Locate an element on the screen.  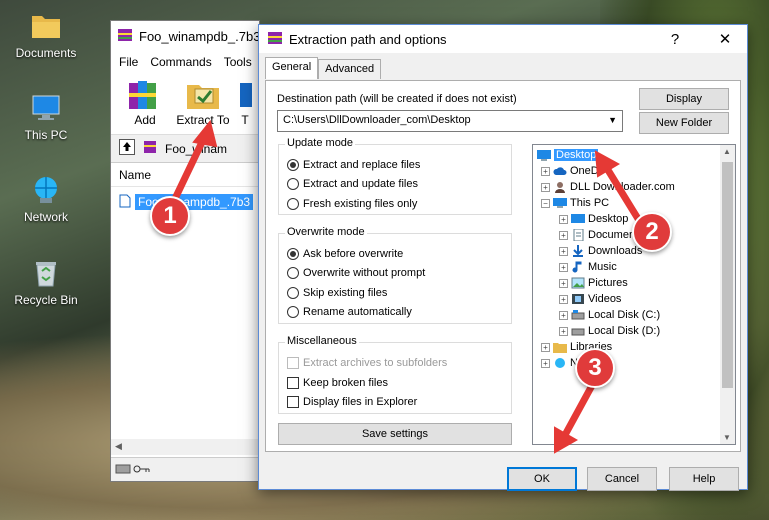
desktop-icon-network: Network is located at coordinates (46, 199).